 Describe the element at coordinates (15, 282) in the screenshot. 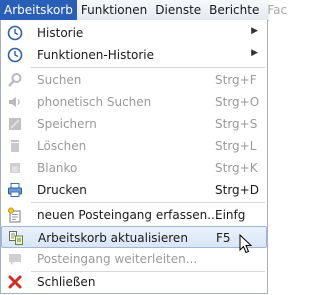

I see `close-icon` at that location.